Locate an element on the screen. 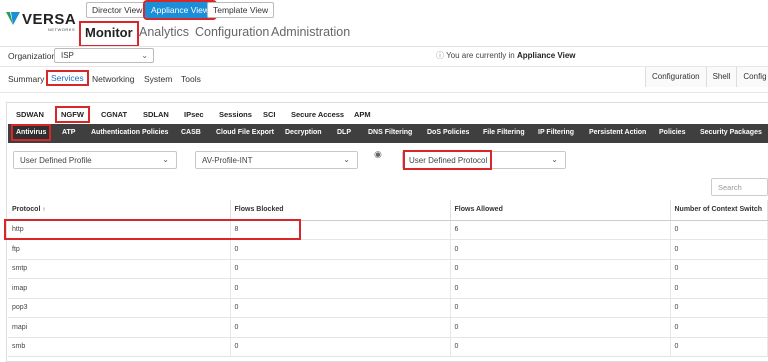 The width and height of the screenshot is (768, 362). service-tab-sdwan: SDWAN is located at coordinates (30, 114).